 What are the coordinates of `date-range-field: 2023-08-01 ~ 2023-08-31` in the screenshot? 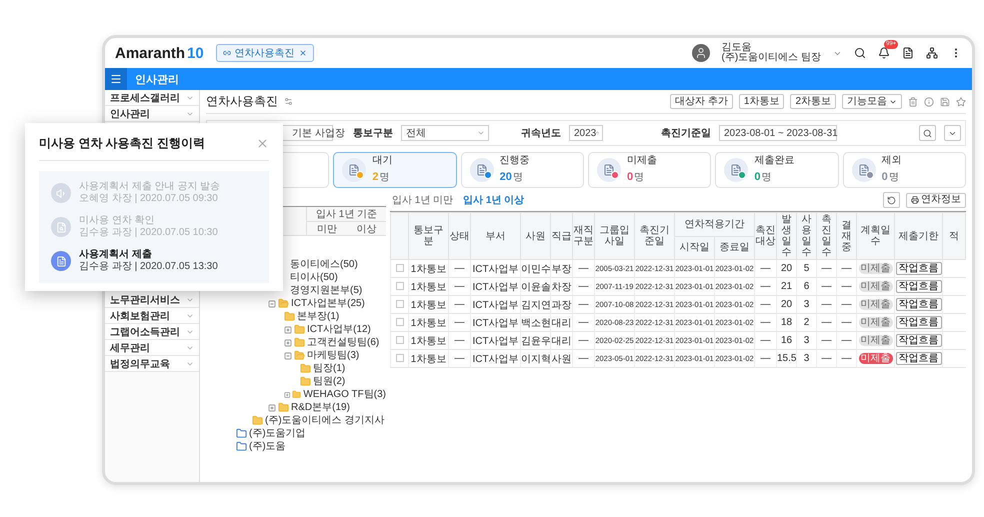 It's located at (778, 133).